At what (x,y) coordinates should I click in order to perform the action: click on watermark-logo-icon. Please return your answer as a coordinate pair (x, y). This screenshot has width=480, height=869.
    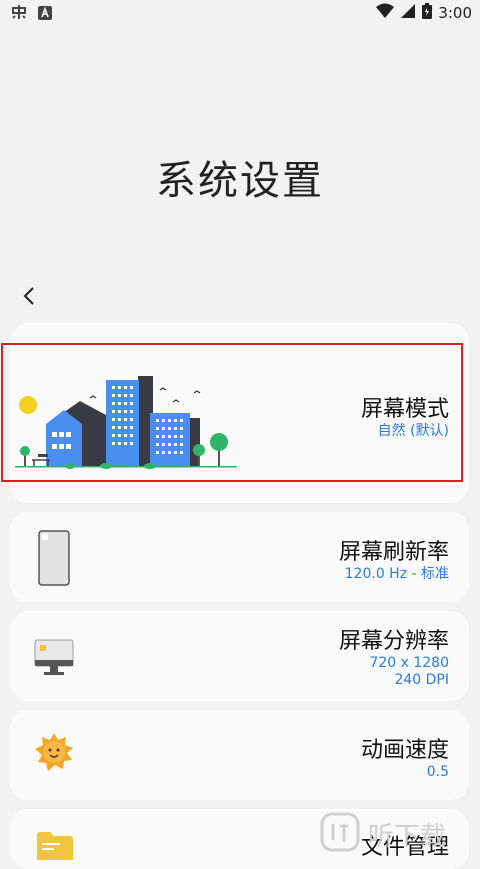
    Looking at the image, I should click on (340, 832).